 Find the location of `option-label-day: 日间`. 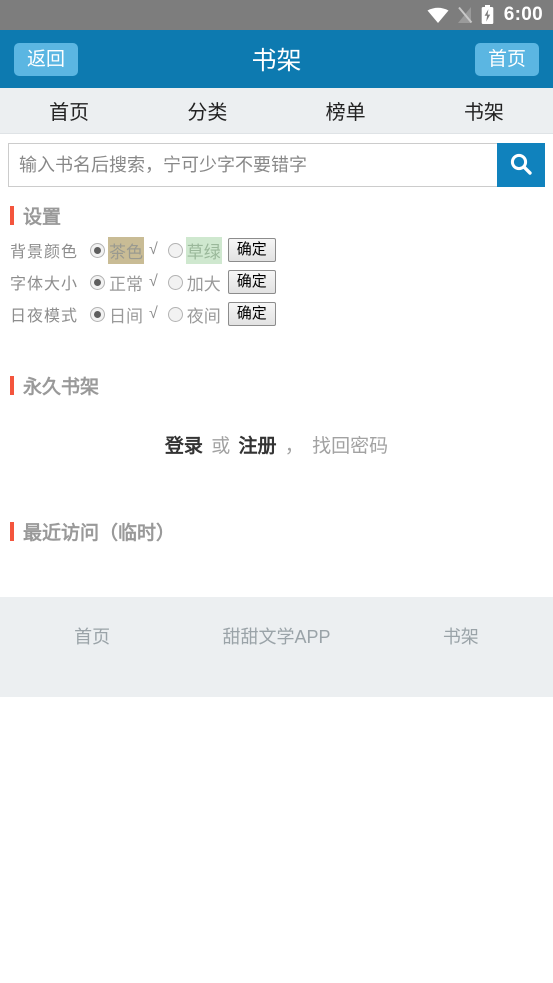

option-label-day: 日间 is located at coordinates (126, 314).